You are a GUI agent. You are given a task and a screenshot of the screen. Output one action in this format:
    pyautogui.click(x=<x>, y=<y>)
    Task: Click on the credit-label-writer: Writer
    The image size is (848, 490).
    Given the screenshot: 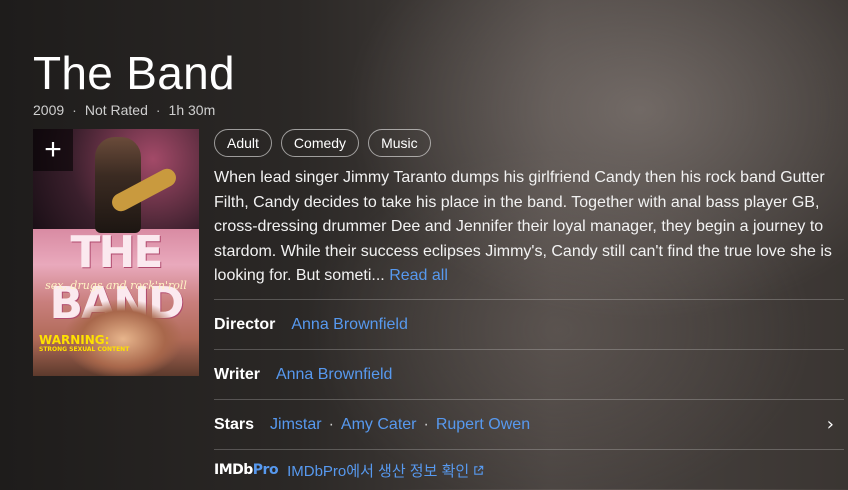 What is the action you would take?
    pyautogui.click(x=237, y=375)
    